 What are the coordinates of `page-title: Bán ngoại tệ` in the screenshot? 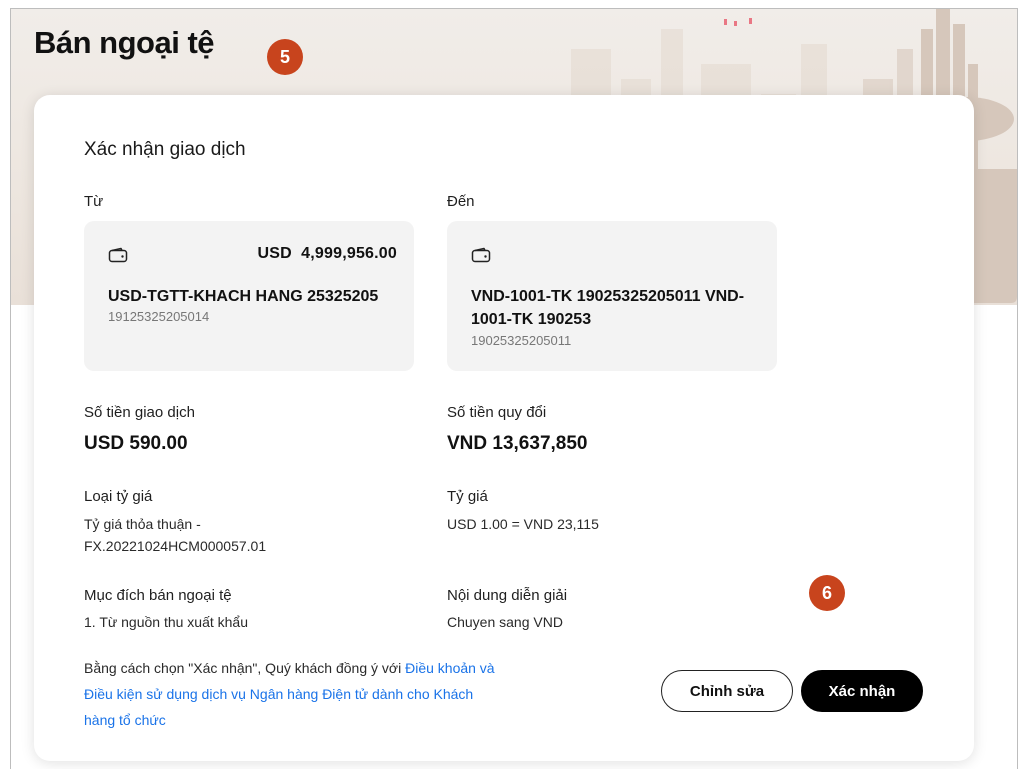 It's located at (124, 42).